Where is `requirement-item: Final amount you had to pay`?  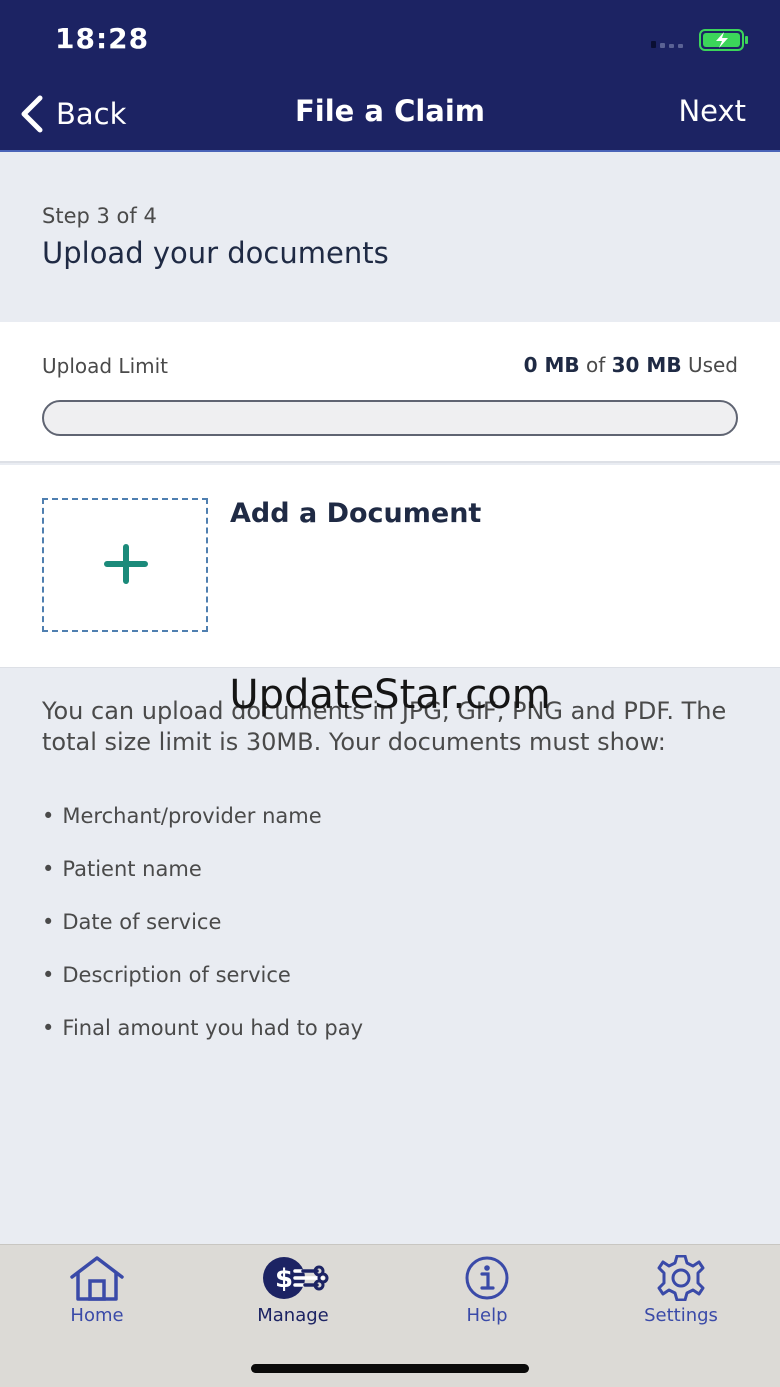
requirement-item: Final amount you had to pay is located at coordinates (202, 1042).